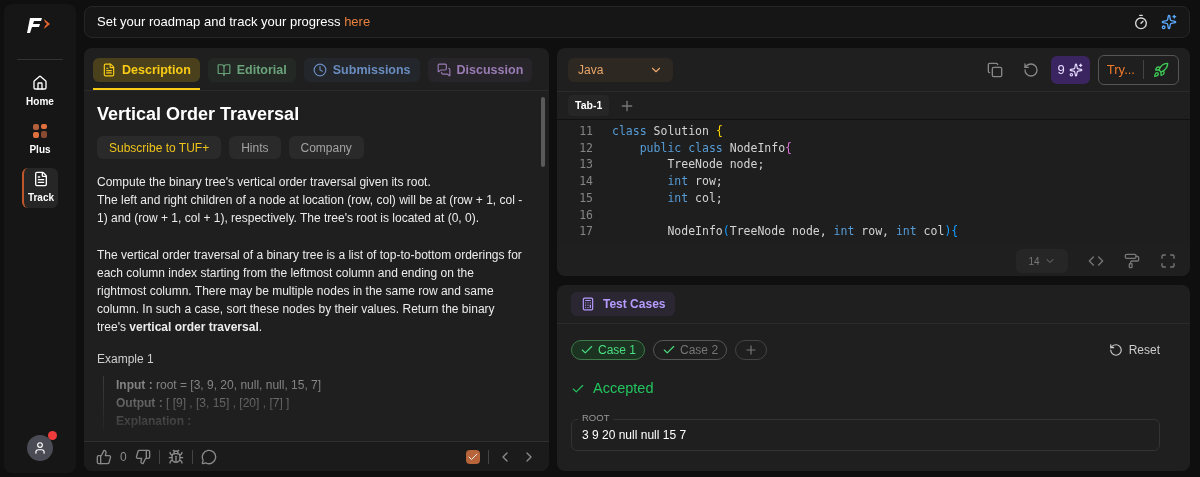  Describe the element at coordinates (1132, 261) in the screenshot. I see `format-icon` at that location.